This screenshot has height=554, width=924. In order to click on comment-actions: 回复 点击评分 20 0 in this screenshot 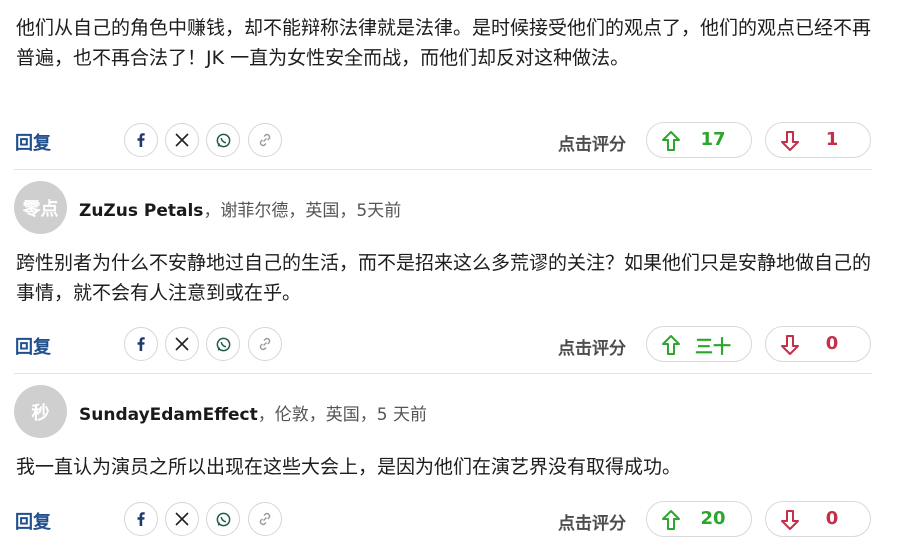, I will do `click(440, 520)`.